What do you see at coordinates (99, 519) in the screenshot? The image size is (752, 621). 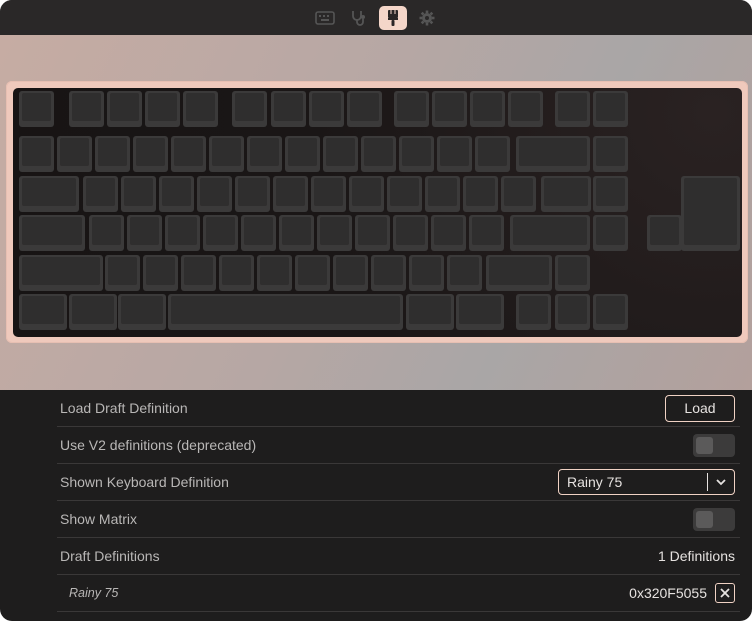 I see `show-matrix-label: Show Matrix` at bounding box center [99, 519].